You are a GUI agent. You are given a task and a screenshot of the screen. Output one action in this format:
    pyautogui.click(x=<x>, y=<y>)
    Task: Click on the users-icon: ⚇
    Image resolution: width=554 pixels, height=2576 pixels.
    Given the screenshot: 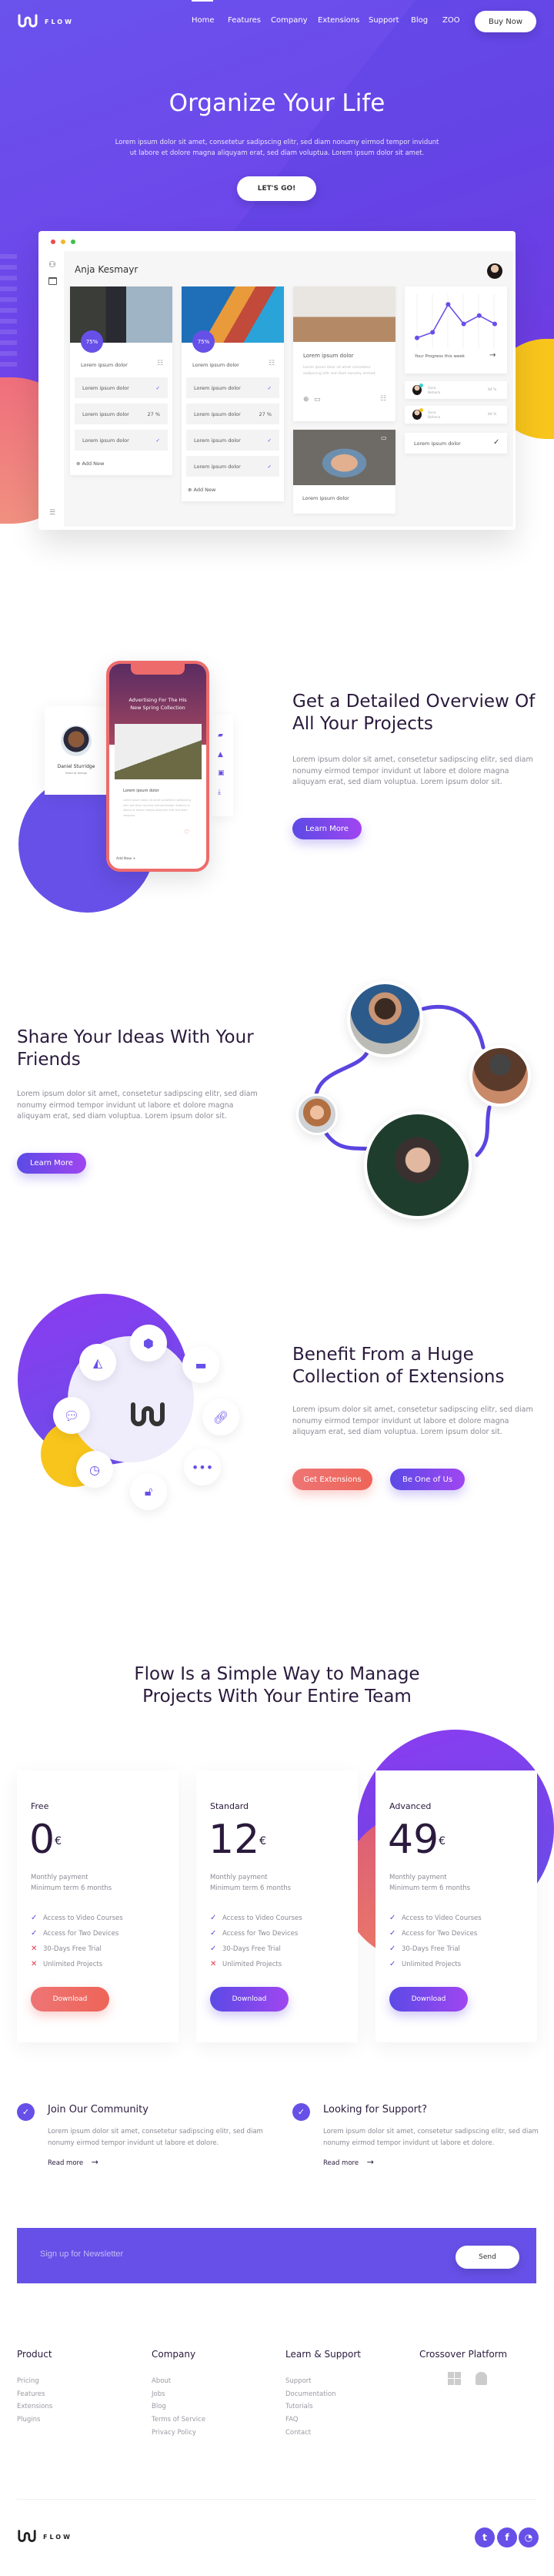 What is the action you would take?
    pyautogui.click(x=52, y=265)
    